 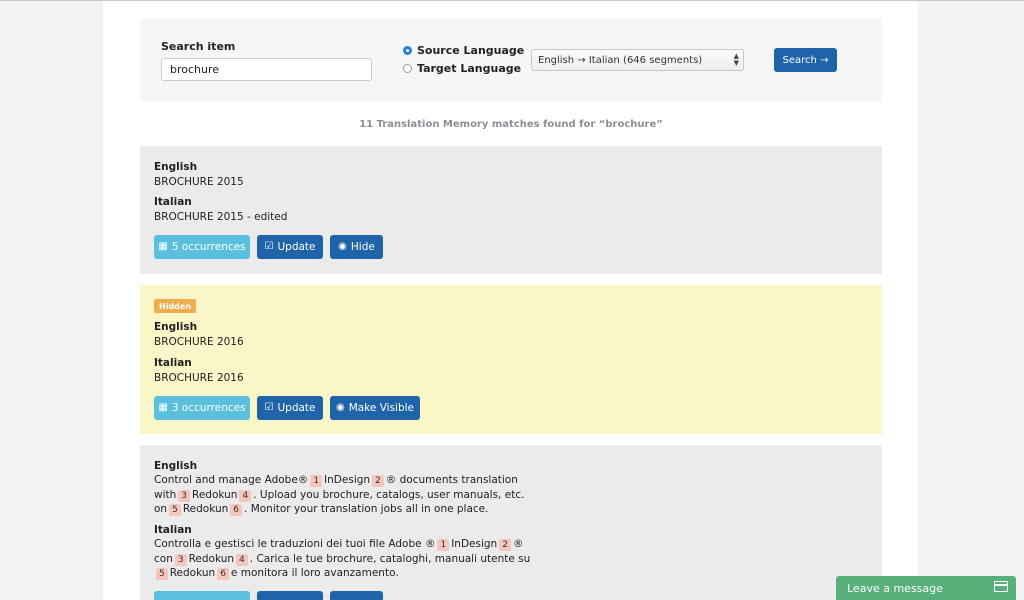 What do you see at coordinates (620, 60) in the screenshot?
I see `language-pair-value: English → Italian (646 segments)` at bounding box center [620, 60].